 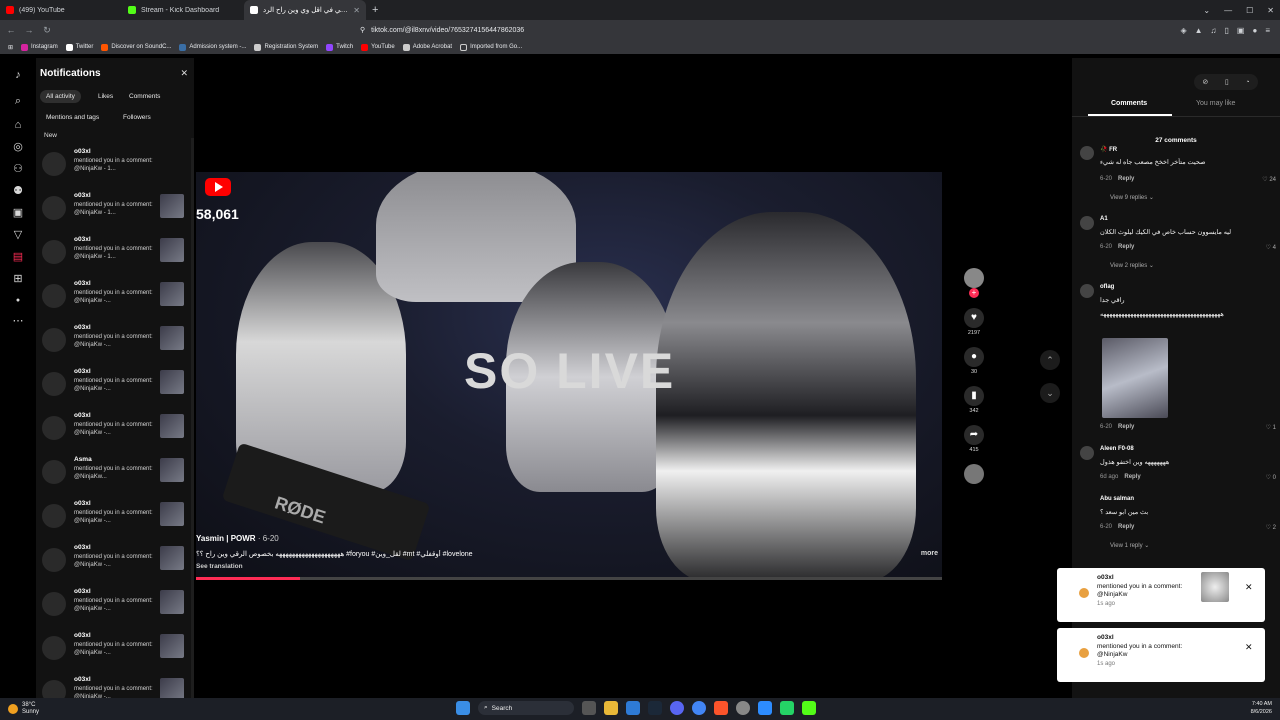 I want to click on site-info-icon: ⚲, so click(x=362, y=30).